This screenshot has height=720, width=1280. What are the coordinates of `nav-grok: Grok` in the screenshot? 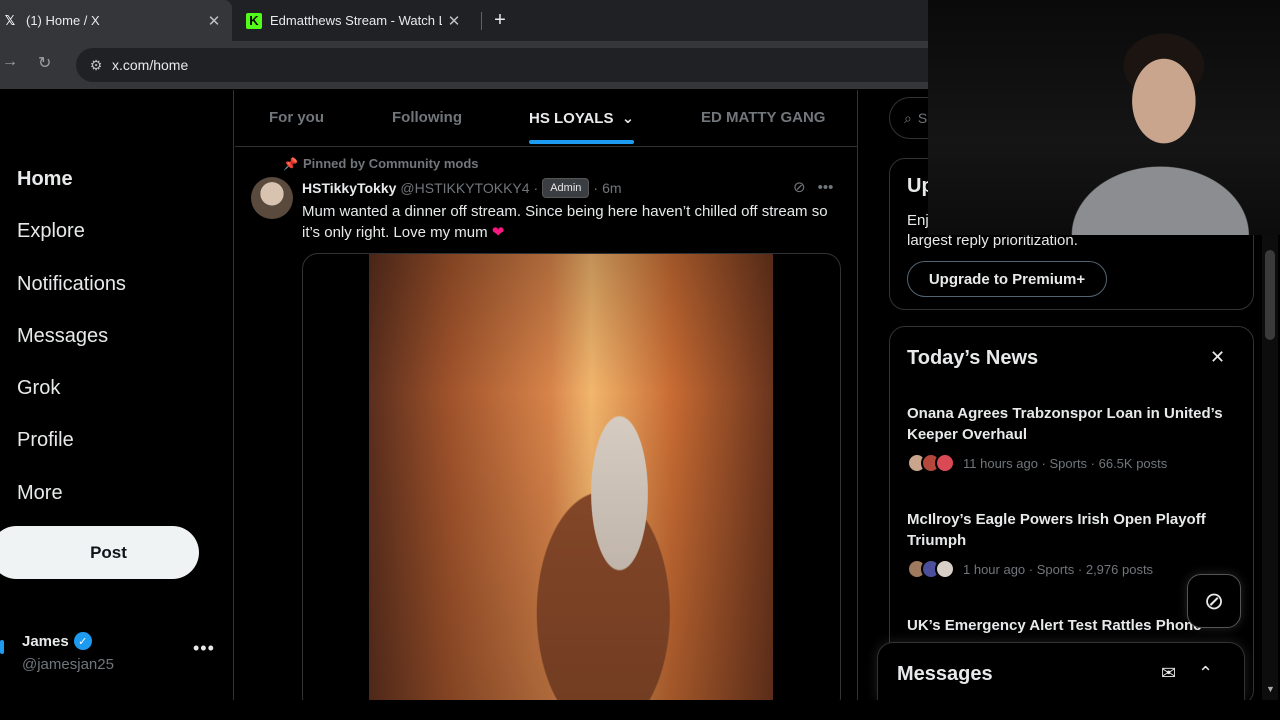 It's located at (38, 388).